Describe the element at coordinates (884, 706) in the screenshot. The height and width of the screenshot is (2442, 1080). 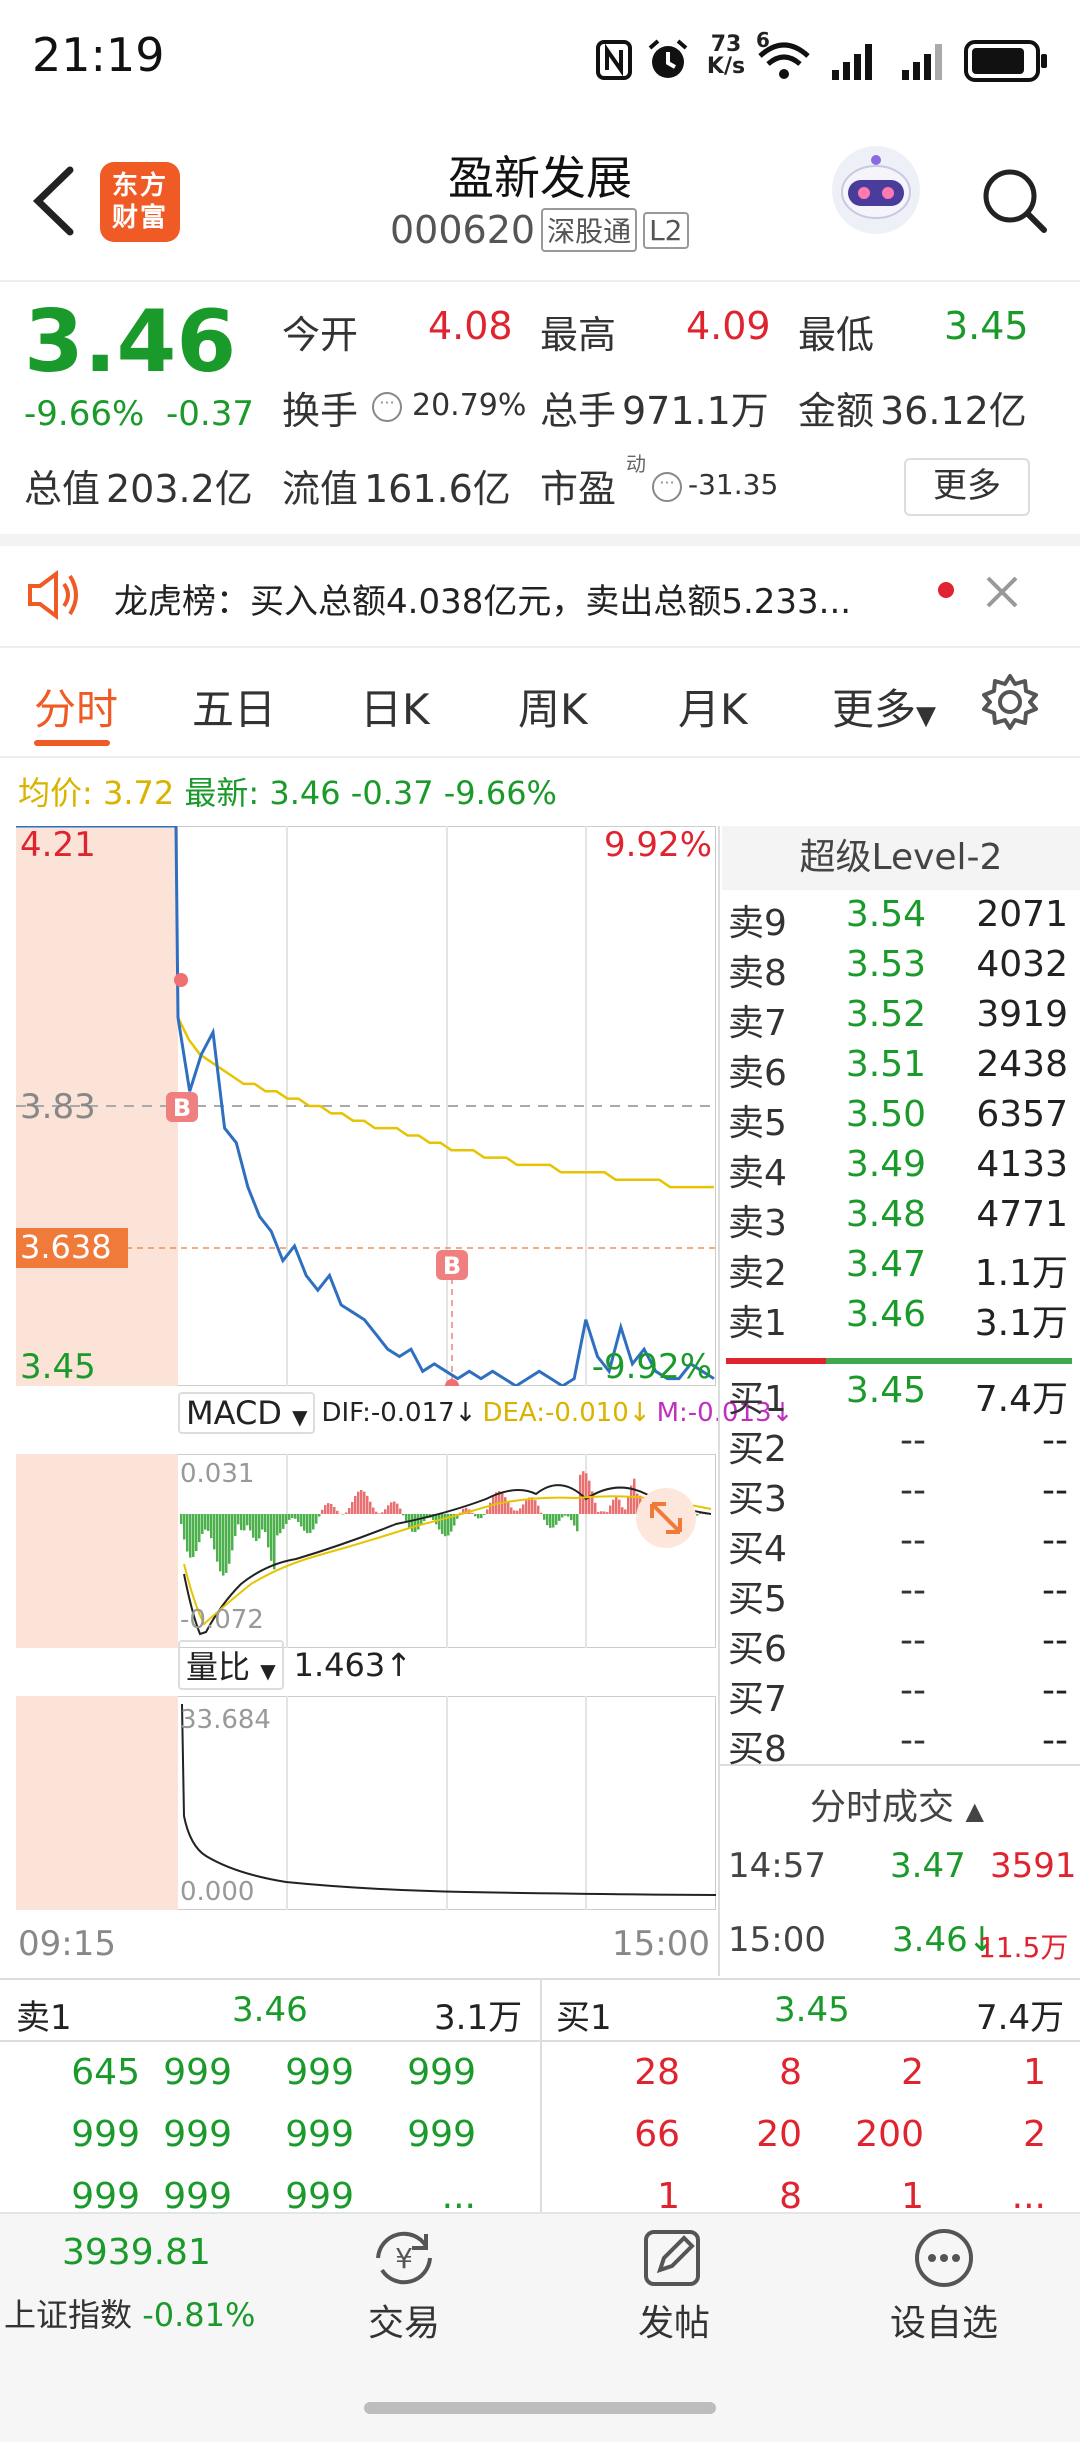
I see `tab-more: 更多▼` at that location.